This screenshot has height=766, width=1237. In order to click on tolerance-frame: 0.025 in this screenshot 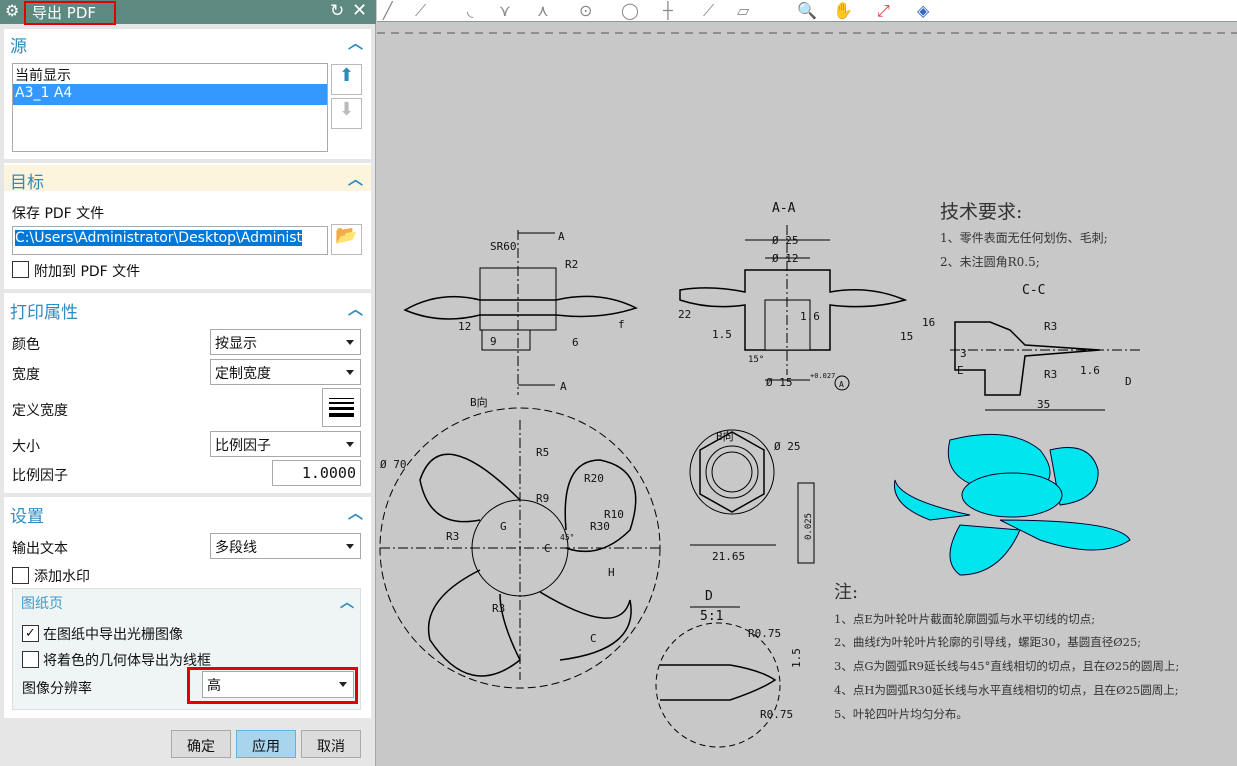, I will do `click(809, 526)`.